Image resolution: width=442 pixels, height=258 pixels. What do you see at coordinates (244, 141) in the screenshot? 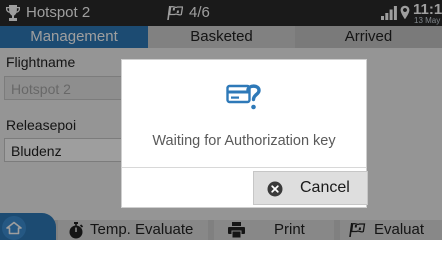
I see `dialog-message: Waiting for Authorization key` at bounding box center [244, 141].